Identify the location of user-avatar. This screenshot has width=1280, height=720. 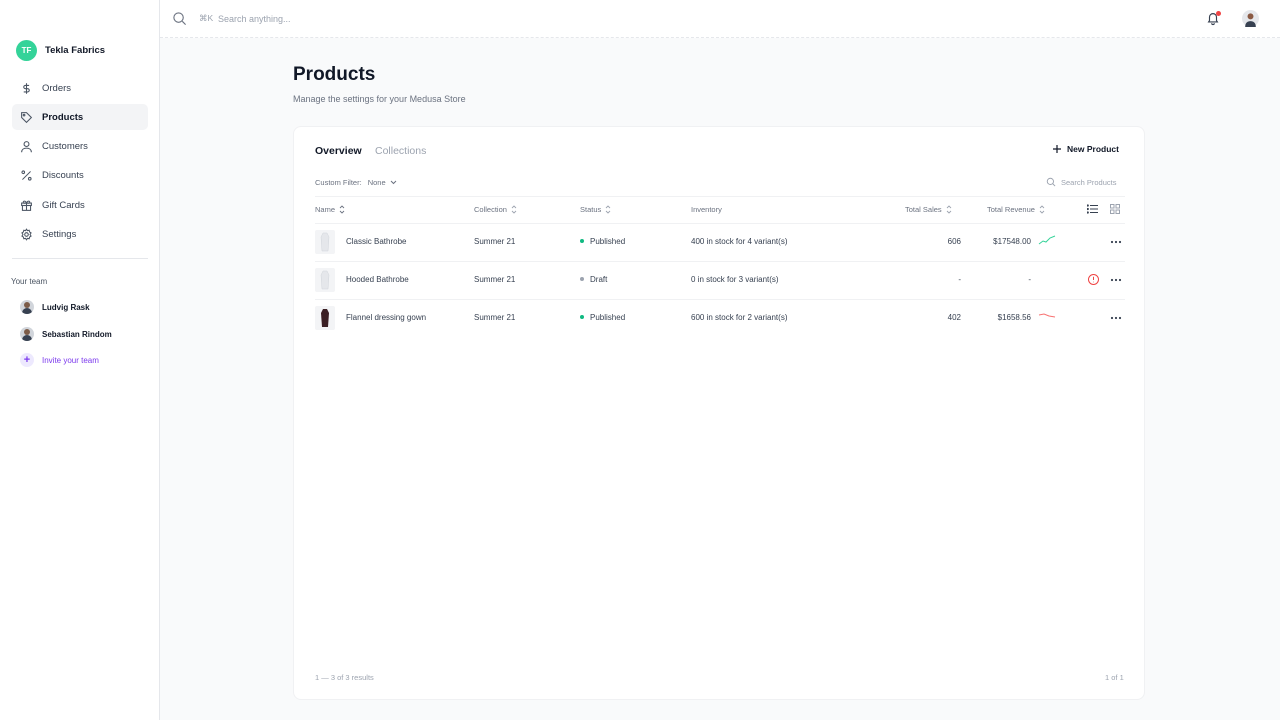
(1250, 18).